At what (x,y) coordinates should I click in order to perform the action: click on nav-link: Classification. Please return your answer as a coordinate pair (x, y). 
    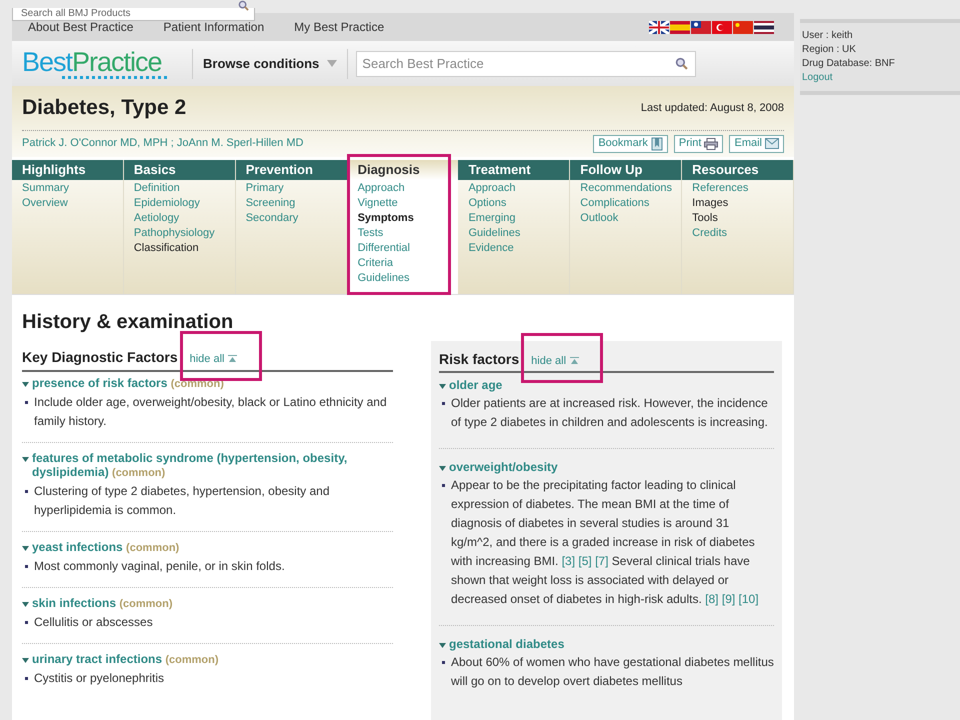
    Looking at the image, I should click on (184, 248).